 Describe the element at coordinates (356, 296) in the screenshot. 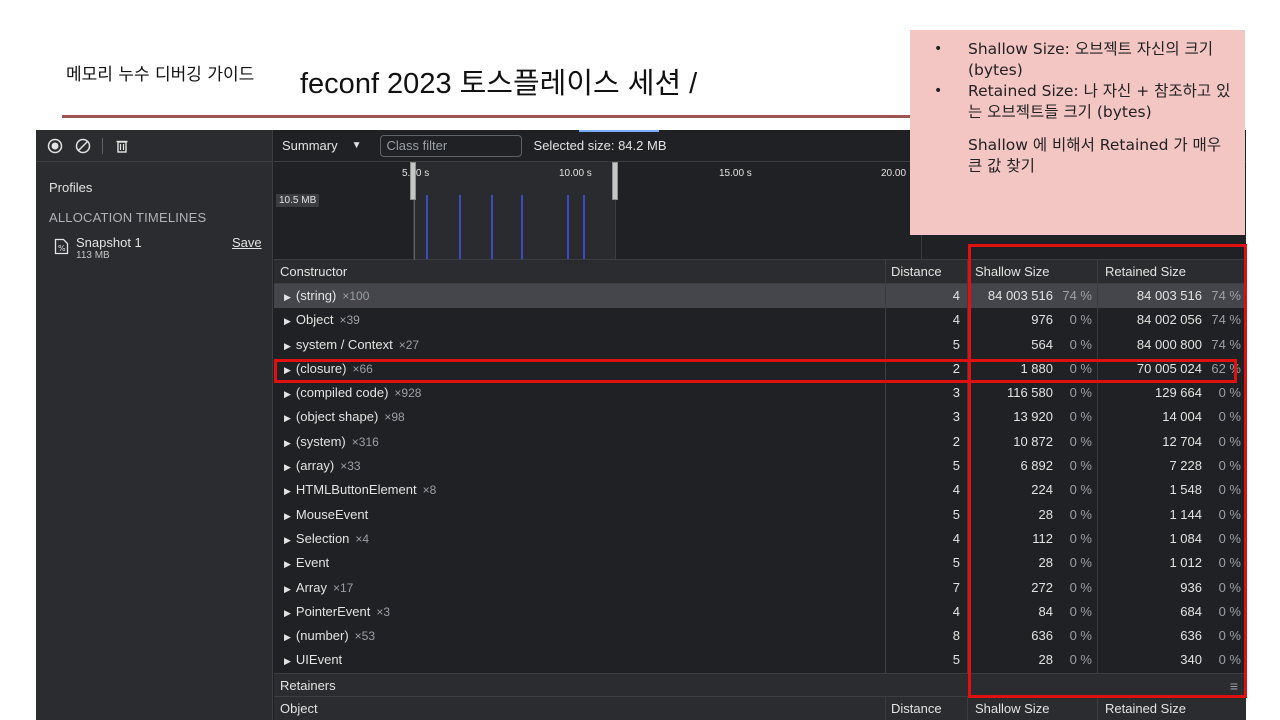

I see `row-count: ×100` at that location.